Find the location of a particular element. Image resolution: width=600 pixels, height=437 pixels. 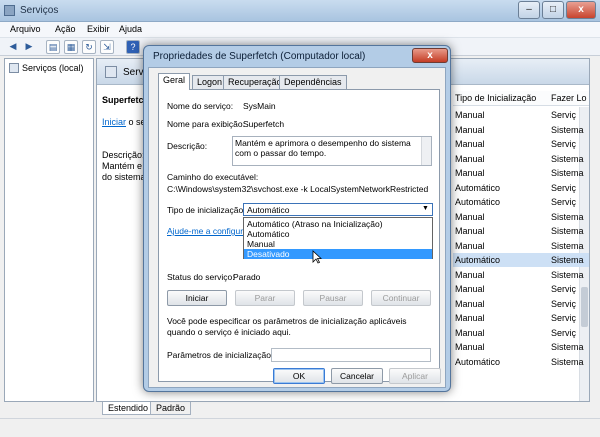

gear-icon is located at coordinates (111, 72).